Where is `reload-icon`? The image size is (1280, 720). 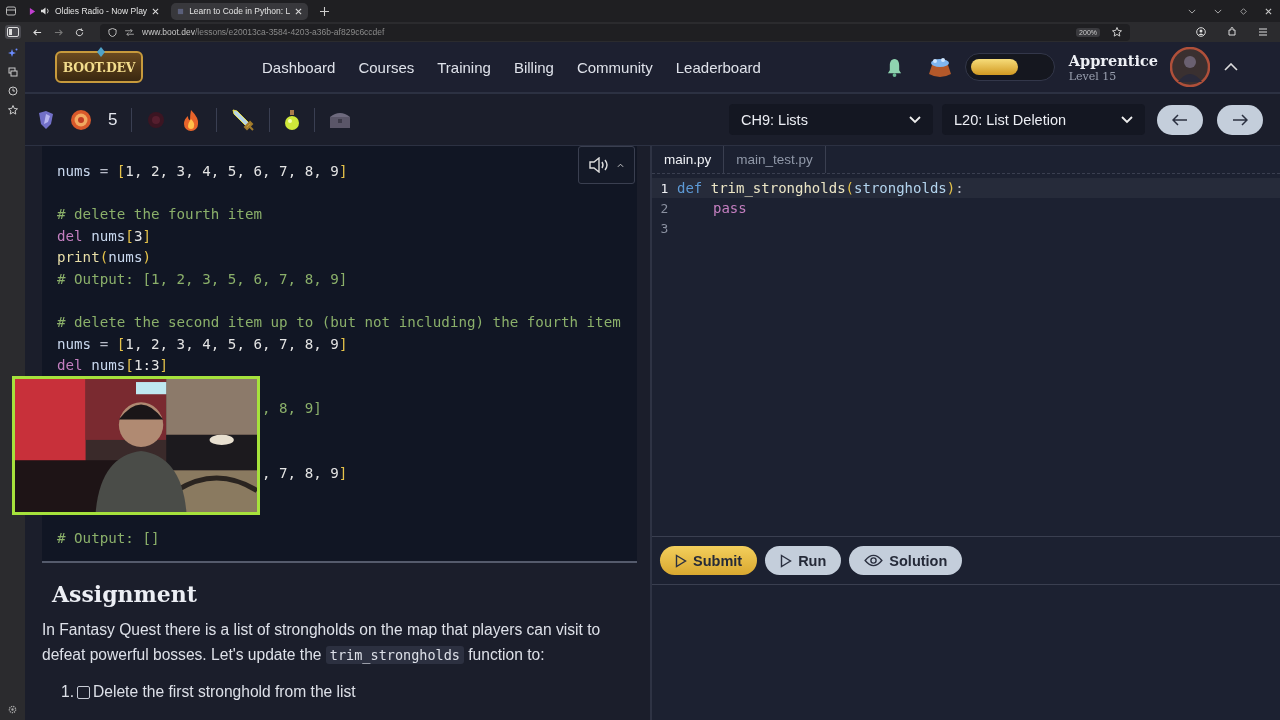
reload-icon is located at coordinates (79, 32).